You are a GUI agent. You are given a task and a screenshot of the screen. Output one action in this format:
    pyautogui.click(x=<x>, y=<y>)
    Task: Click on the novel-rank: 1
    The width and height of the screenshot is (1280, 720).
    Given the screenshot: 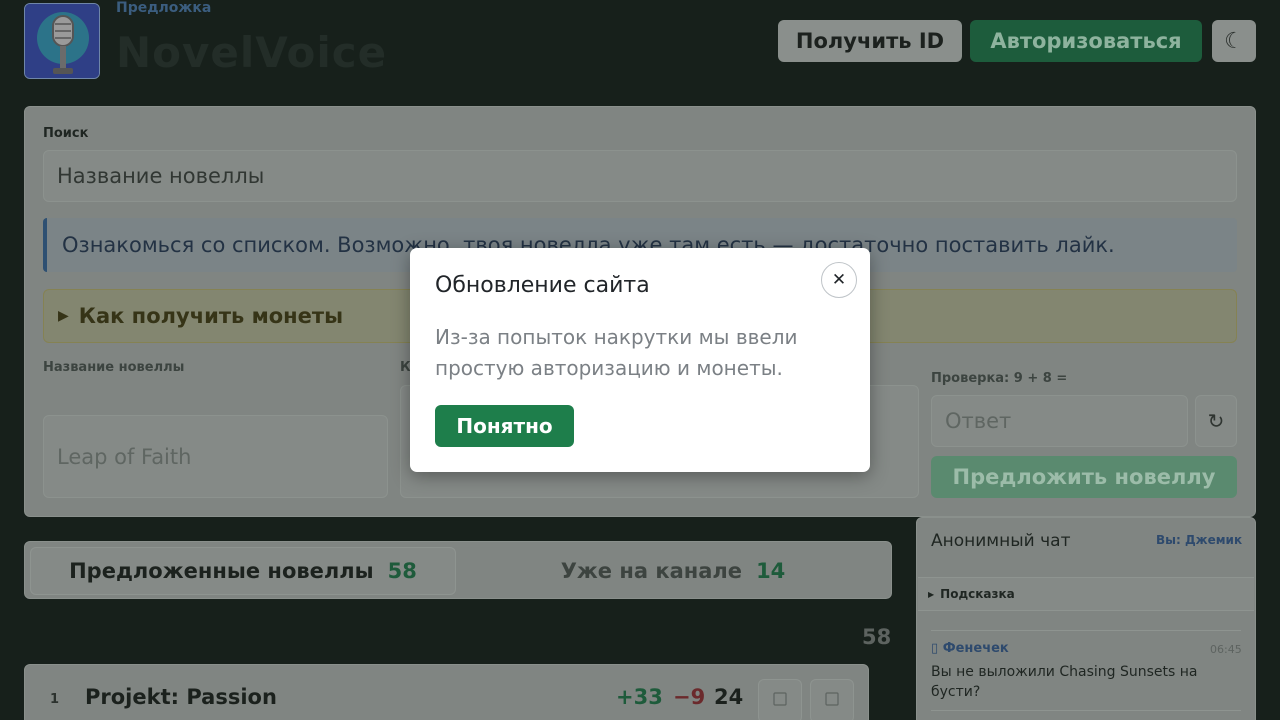 What is the action you would take?
    pyautogui.click(x=55, y=699)
    